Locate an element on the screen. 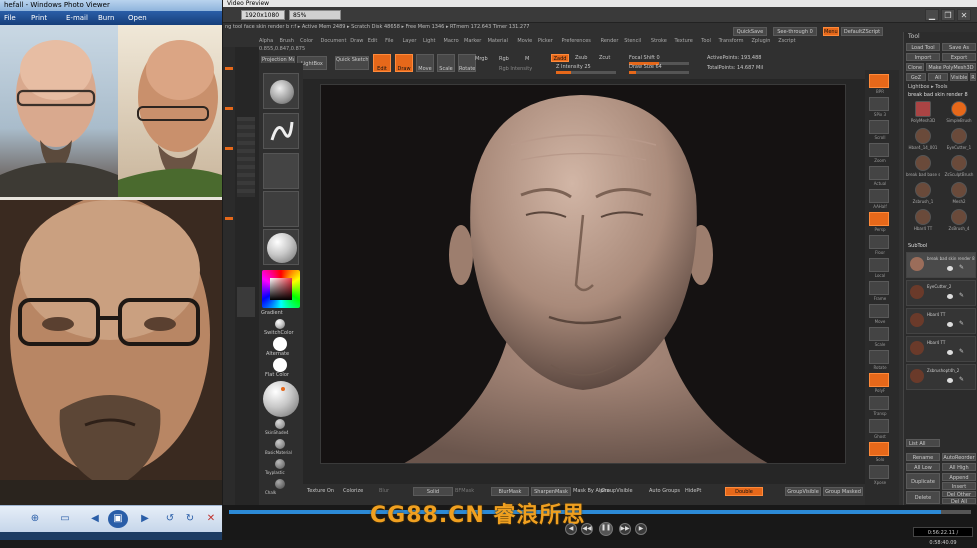  menu-brush: Brush is located at coordinates (287, 41).